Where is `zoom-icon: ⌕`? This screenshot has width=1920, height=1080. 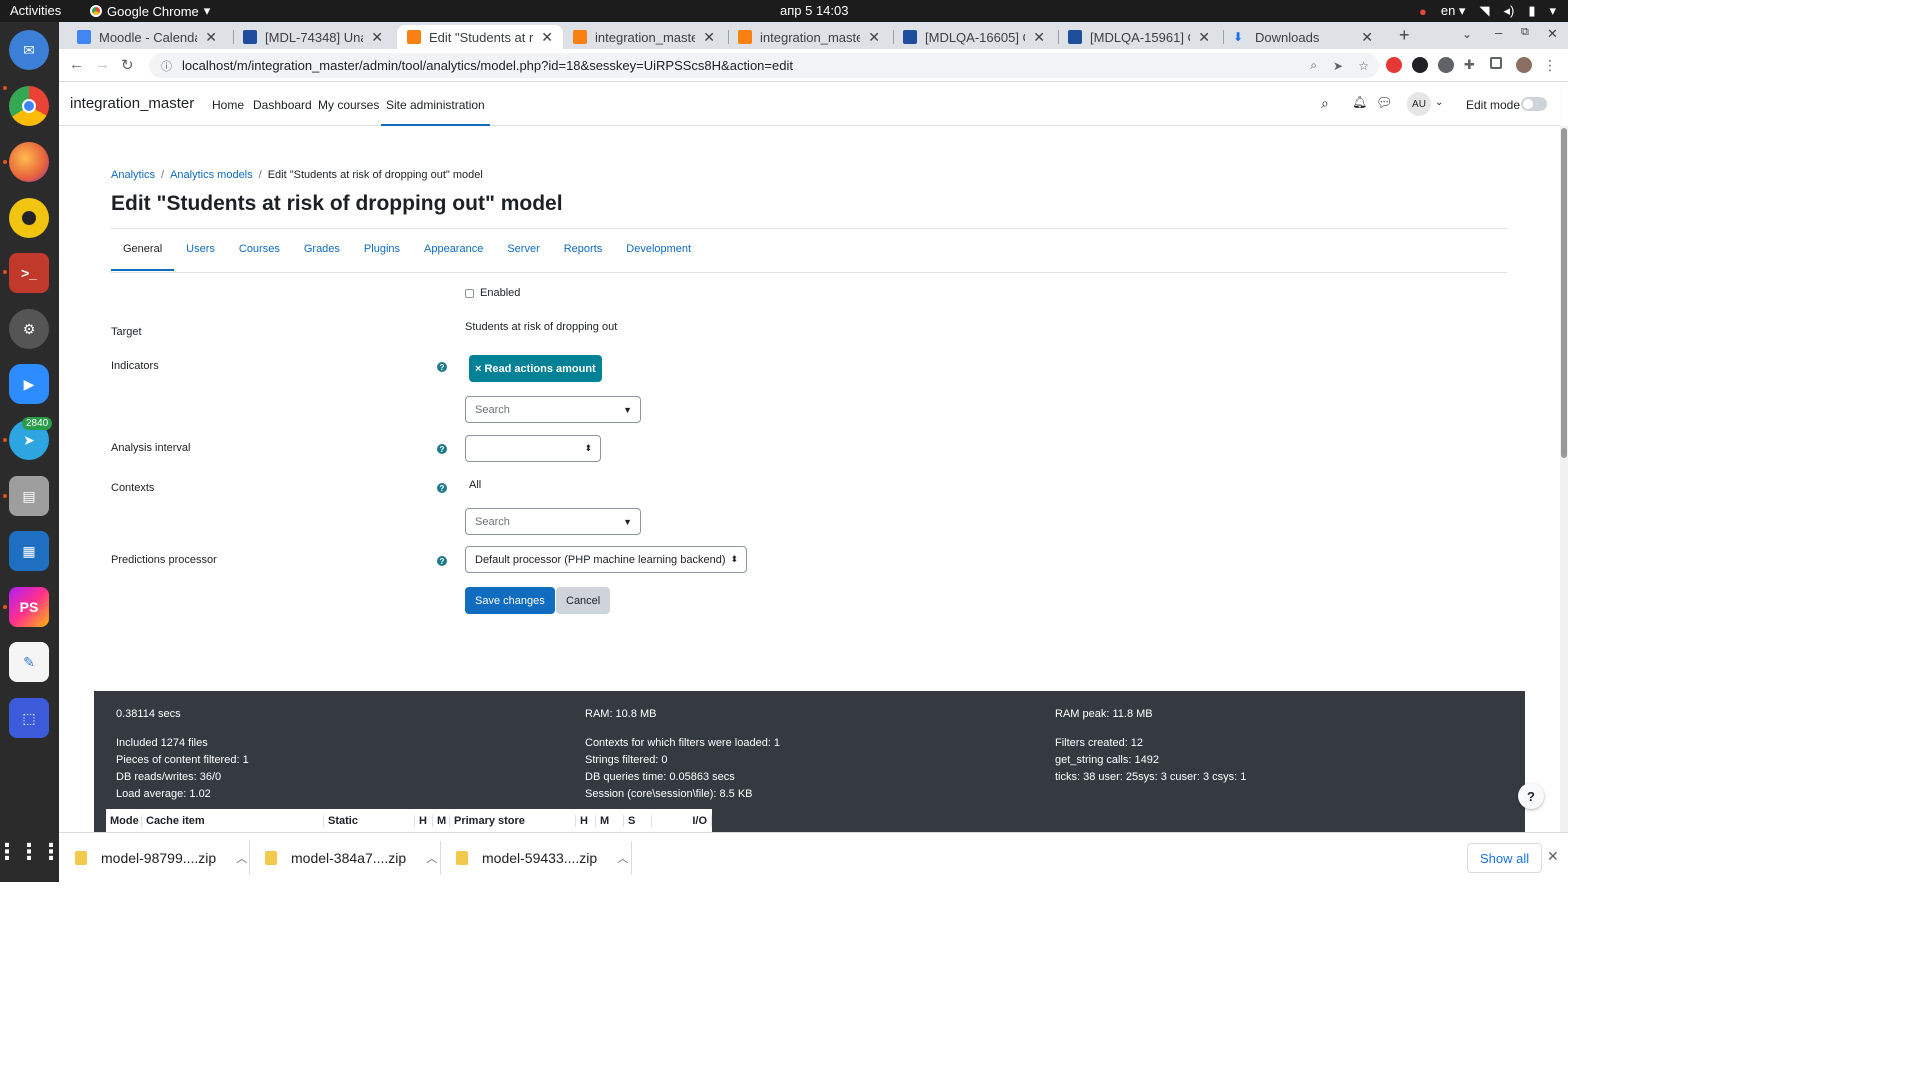 zoom-icon: ⌕ is located at coordinates (1313, 65).